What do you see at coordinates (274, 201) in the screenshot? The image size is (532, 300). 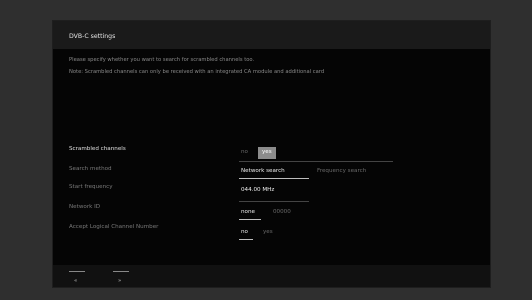 I see `start-frequency-underline` at bounding box center [274, 201].